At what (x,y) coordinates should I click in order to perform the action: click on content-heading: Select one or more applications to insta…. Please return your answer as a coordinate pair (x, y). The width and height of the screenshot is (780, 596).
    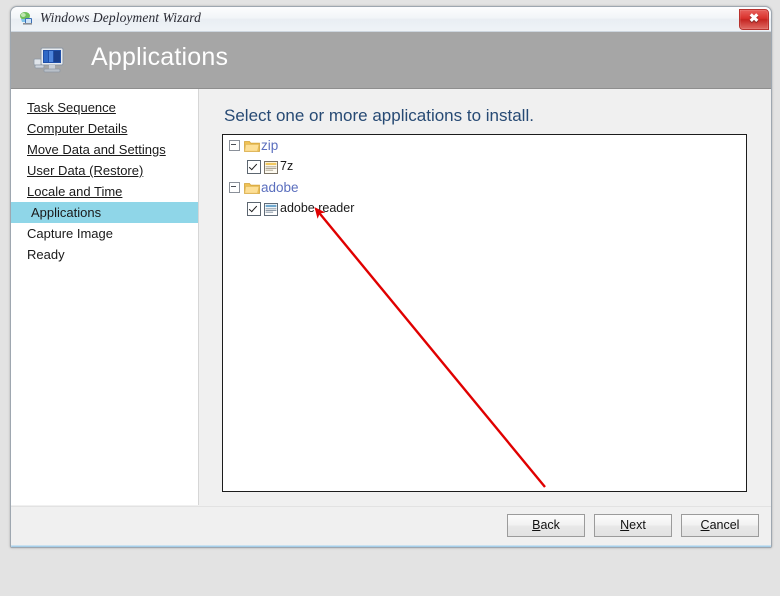
    Looking at the image, I should click on (379, 115).